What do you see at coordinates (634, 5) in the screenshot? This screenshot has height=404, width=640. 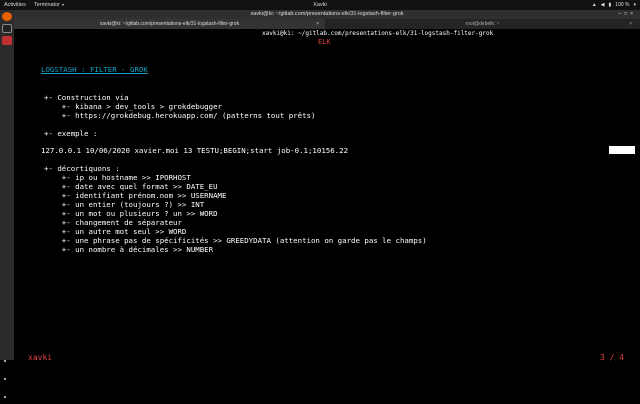 I see `chevron-down-icon: ▾` at bounding box center [634, 5].